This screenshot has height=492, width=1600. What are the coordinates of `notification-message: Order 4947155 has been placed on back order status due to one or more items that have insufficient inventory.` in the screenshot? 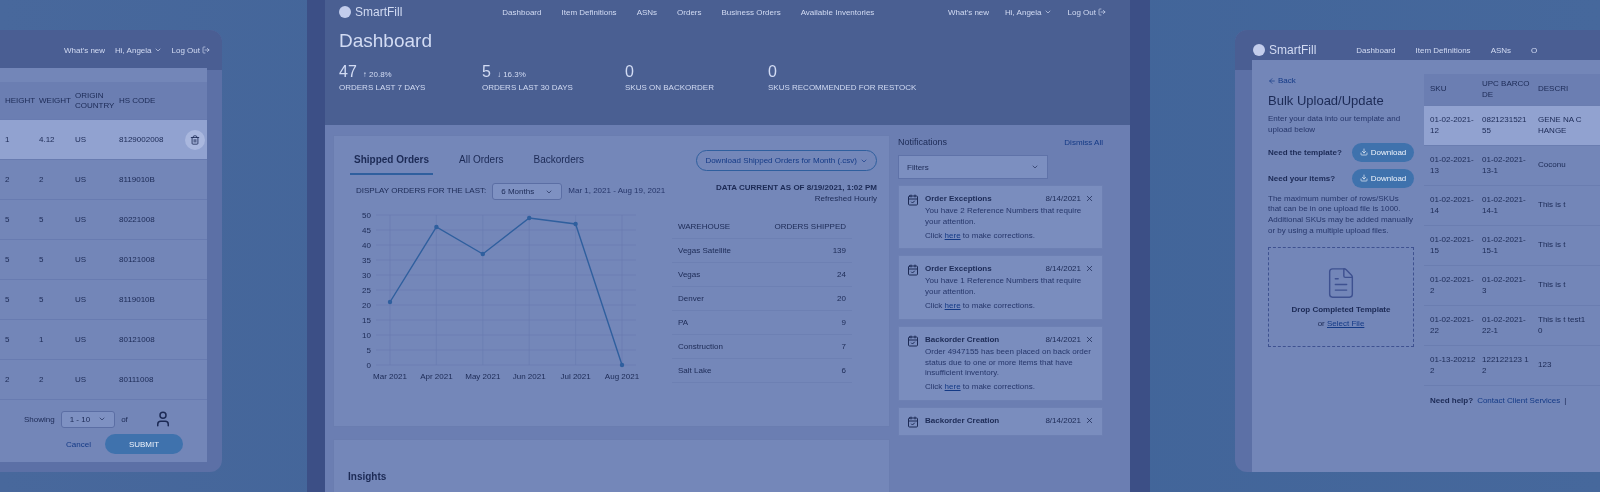 It's located at (1008, 363).